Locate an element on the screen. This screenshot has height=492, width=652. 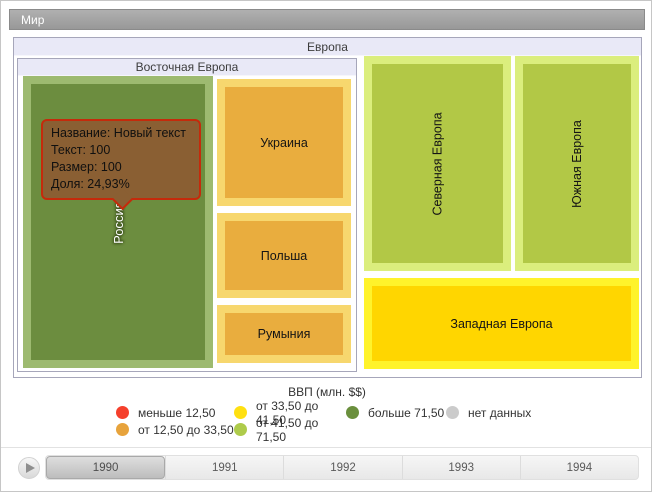
tile-label-southern-europe: Южная Европа is located at coordinates (576, 163).